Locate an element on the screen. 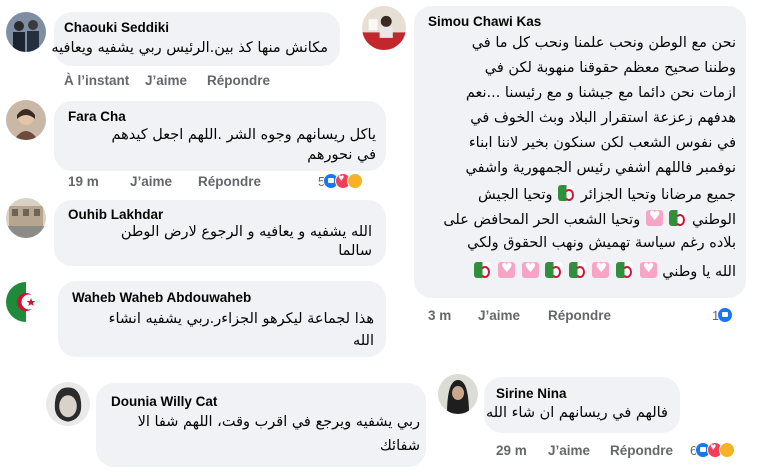  comment-author: Sirine Nina is located at coordinates (531, 393).